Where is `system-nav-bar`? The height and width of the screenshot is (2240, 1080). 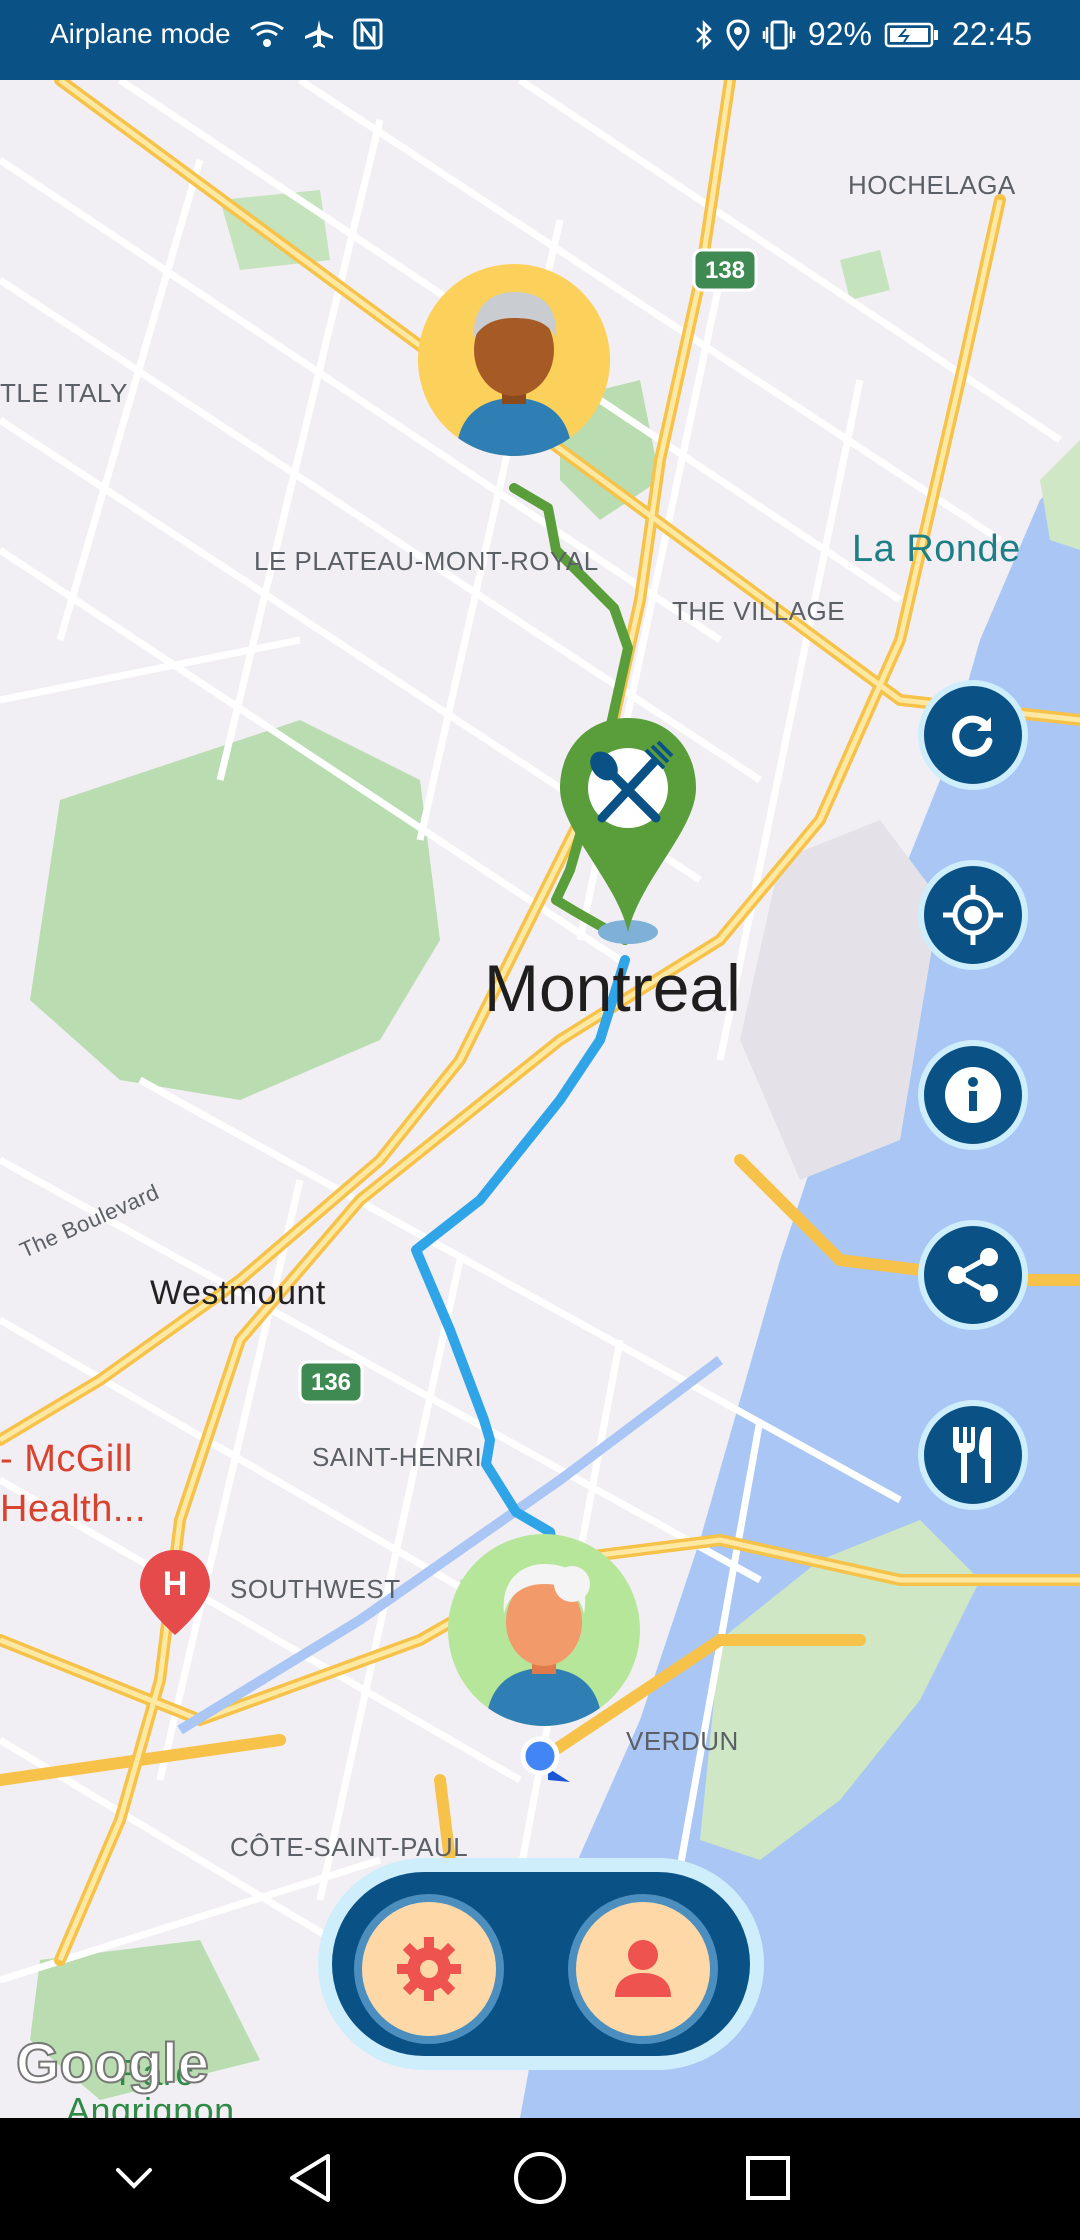 system-nav-bar is located at coordinates (540, 2179).